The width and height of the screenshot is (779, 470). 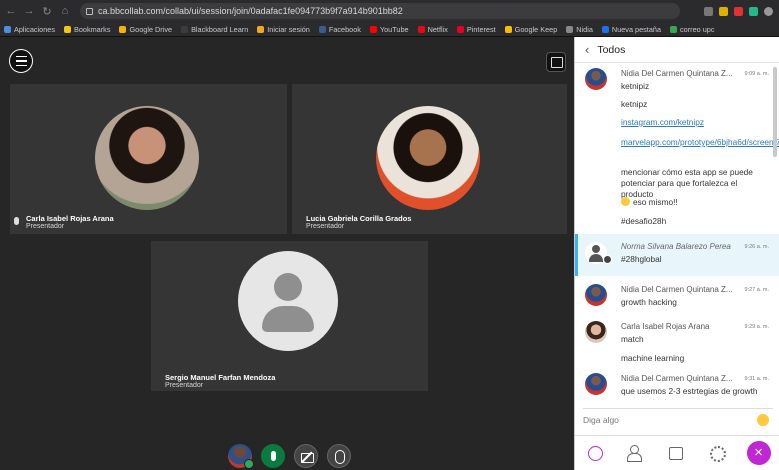 I want to click on bookmark-item: Facebook, so click(x=339, y=29).